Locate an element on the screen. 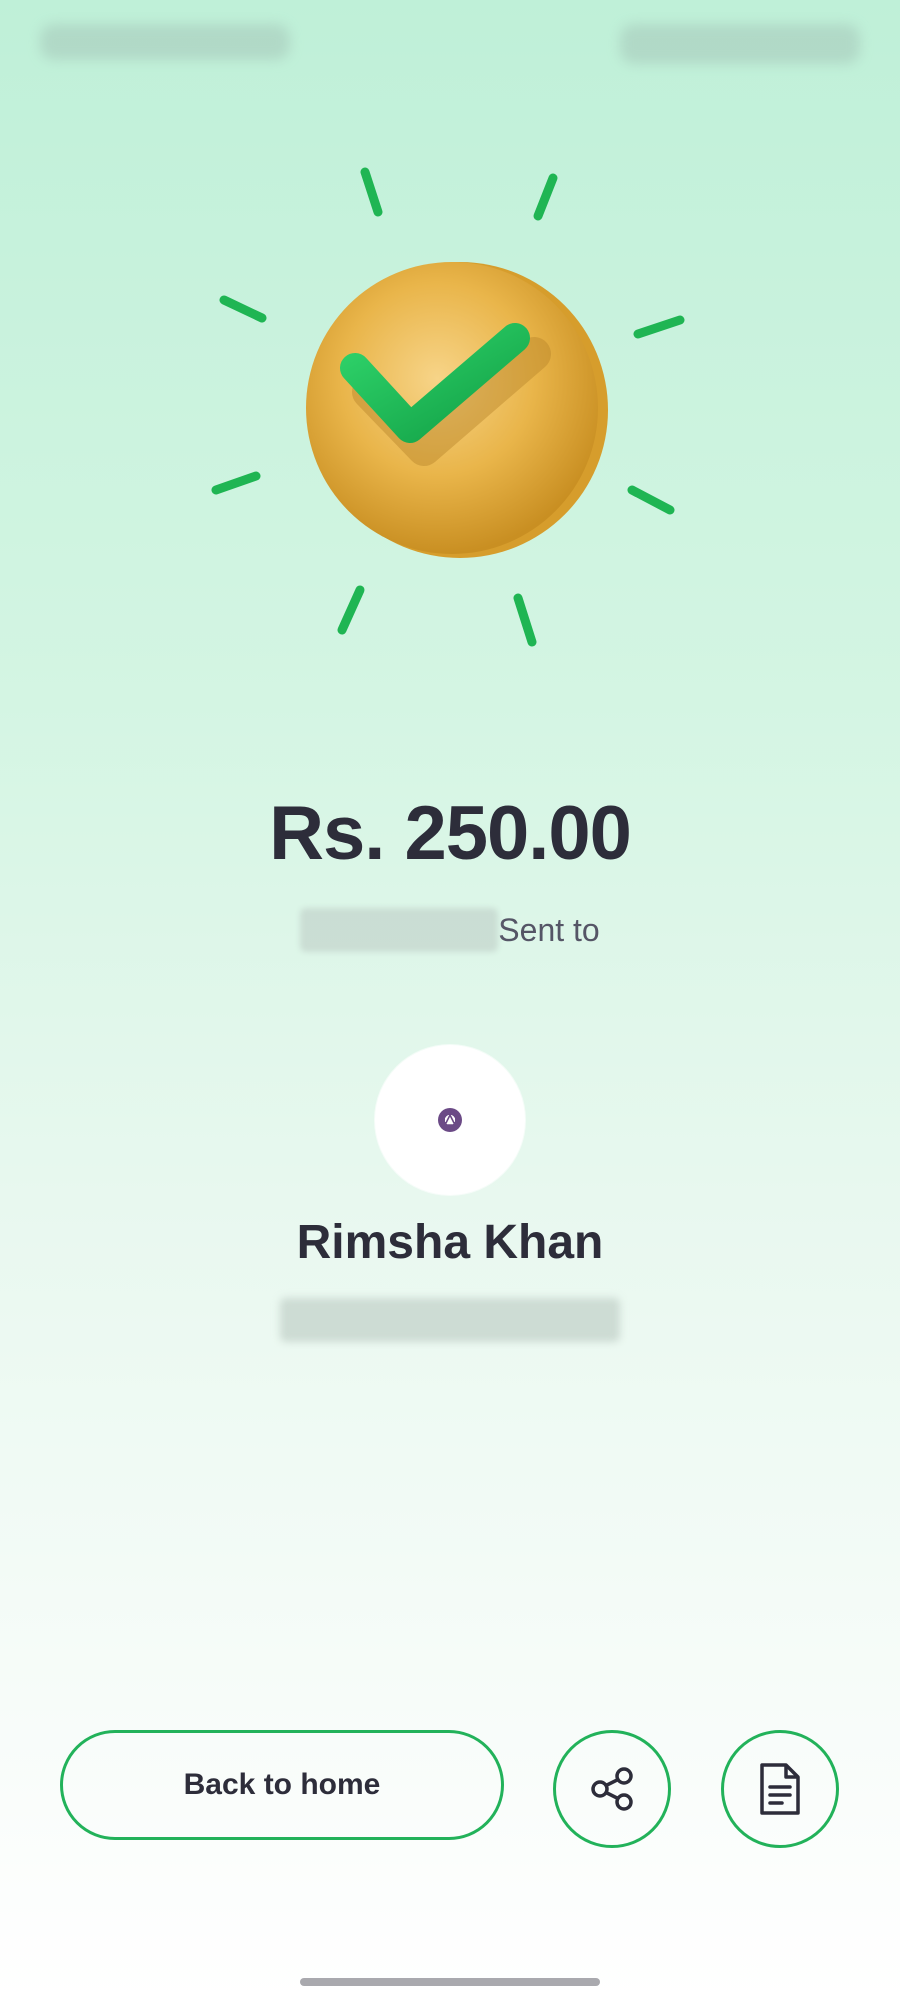  transaction-amount: Rs. 250.00 is located at coordinates (450, 833).